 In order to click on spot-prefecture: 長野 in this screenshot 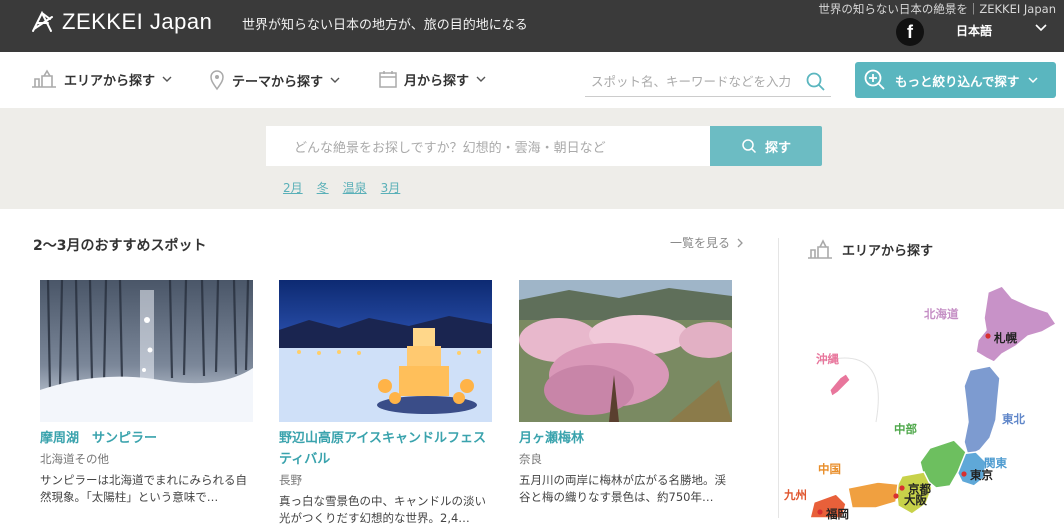, I will do `click(290, 480)`.